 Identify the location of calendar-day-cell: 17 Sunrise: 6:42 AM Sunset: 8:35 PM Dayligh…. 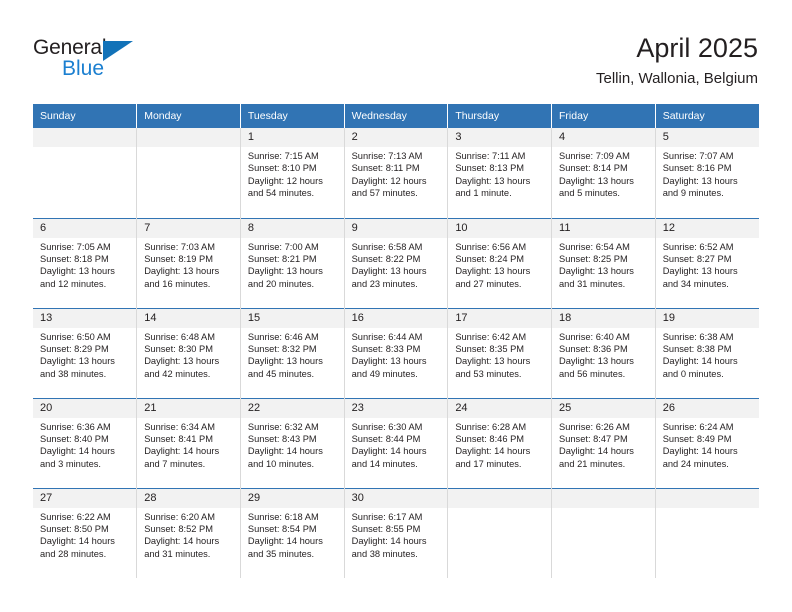
(500, 352).